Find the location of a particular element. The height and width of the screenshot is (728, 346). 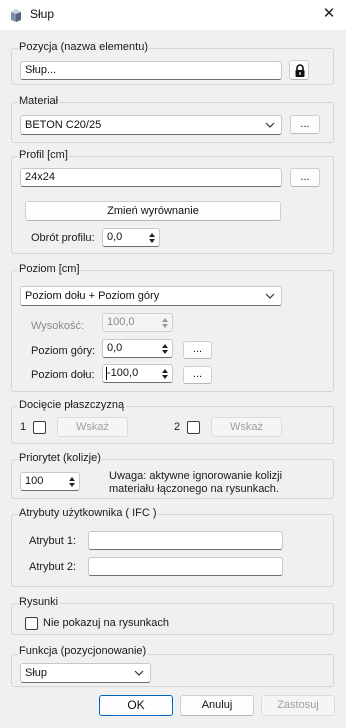

height-label: Wysokość: is located at coordinates (58, 326).